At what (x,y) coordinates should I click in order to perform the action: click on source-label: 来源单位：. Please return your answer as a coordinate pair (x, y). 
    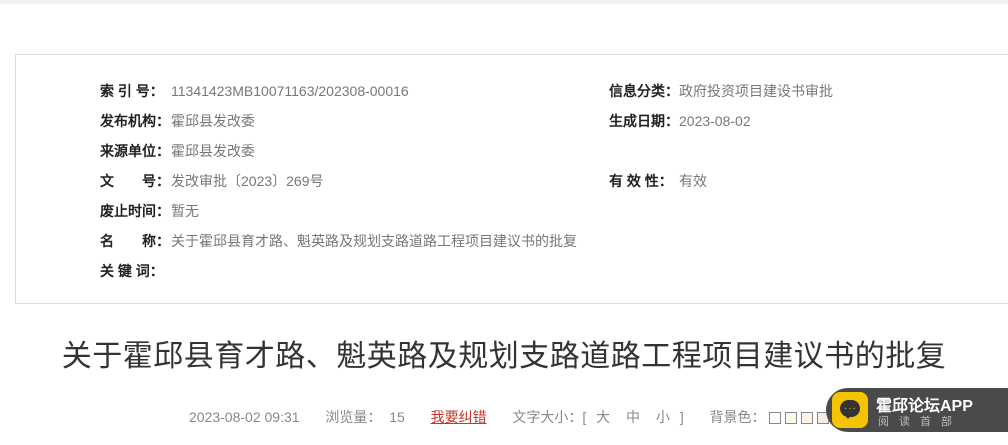
    Looking at the image, I should click on (135, 151).